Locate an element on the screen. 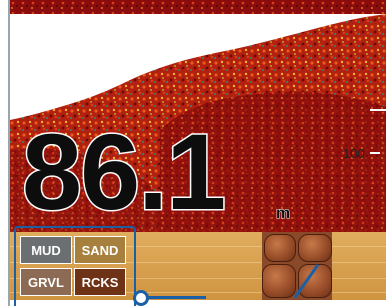 The width and height of the screenshot is (386, 306). legend-gravel: GRVL is located at coordinates (46, 282).